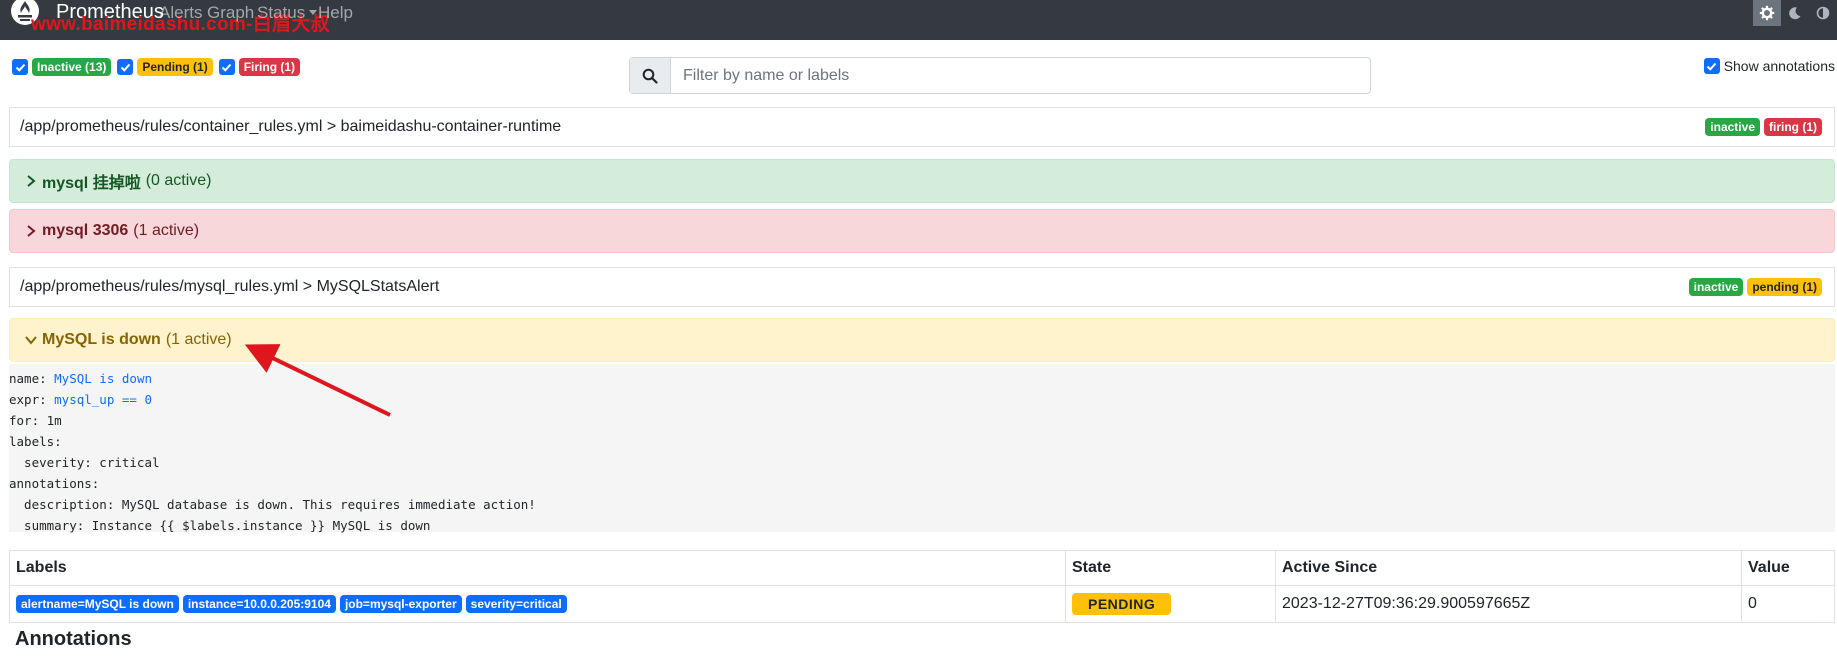 This screenshot has height=661, width=1837. What do you see at coordinates (269, 67) in the screenshot?
I see `firing-filter-badge: Firing (1)` at bounding box center [269, 67].